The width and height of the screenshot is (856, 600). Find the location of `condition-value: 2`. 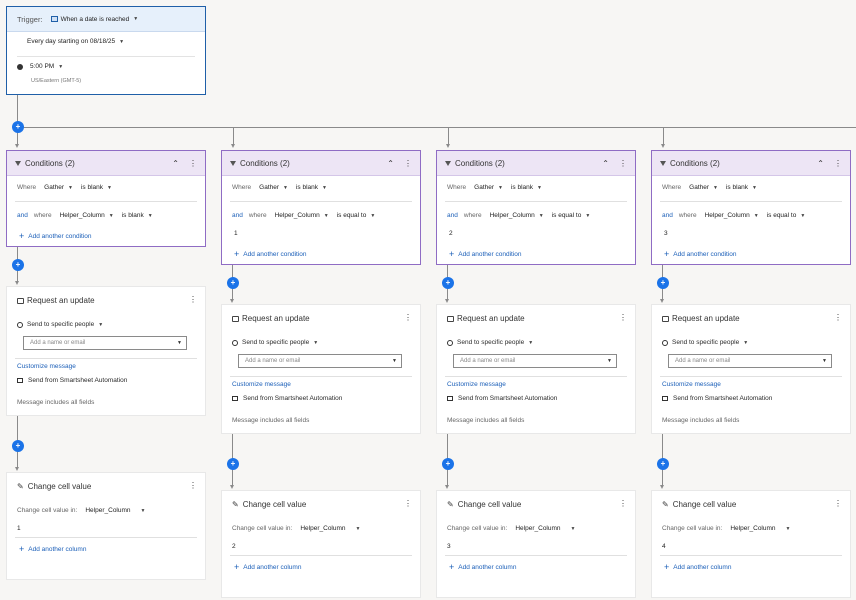

condition-value: 2 is located at coordinates (451, 233).